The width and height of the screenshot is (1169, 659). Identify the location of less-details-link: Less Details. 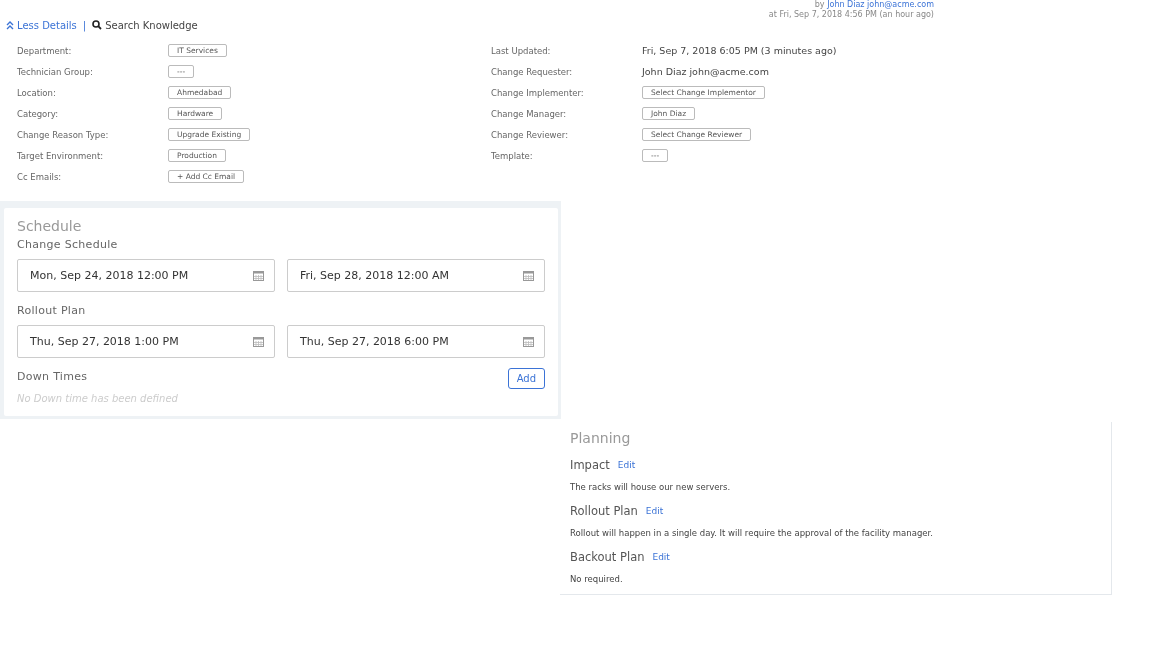
(41, 25).